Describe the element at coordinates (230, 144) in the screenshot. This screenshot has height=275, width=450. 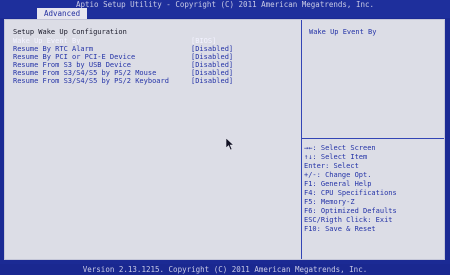
I see `mouse-pointer-icon` at that location.